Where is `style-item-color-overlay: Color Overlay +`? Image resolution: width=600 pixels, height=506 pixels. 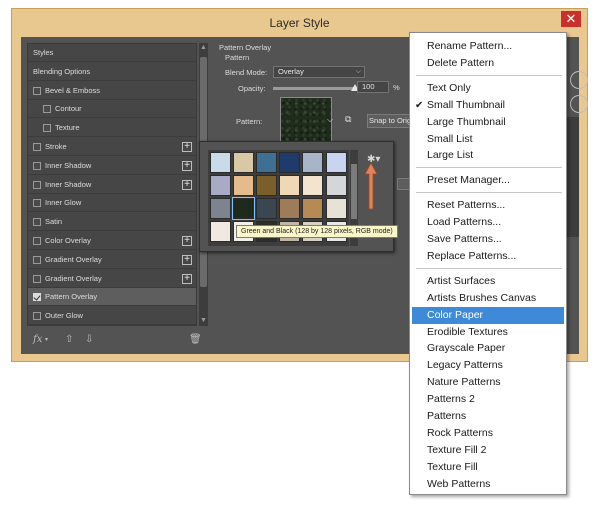
style-item-color-overlay: Color Overlay + is located at coordinates (112, 241).